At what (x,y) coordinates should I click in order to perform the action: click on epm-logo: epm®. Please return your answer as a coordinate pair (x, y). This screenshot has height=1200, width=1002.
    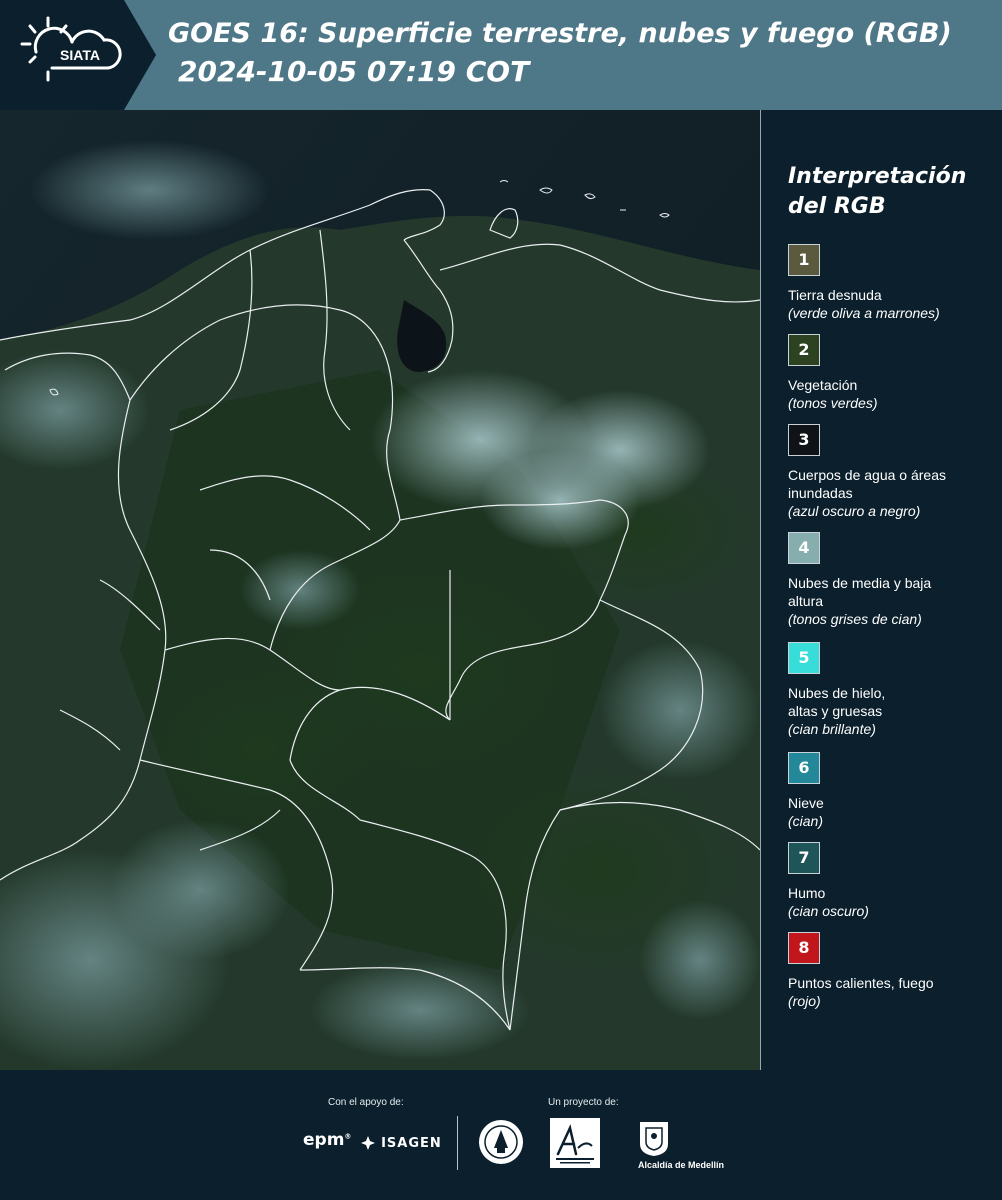
    Looking at the image, I should click on (327, 1140).